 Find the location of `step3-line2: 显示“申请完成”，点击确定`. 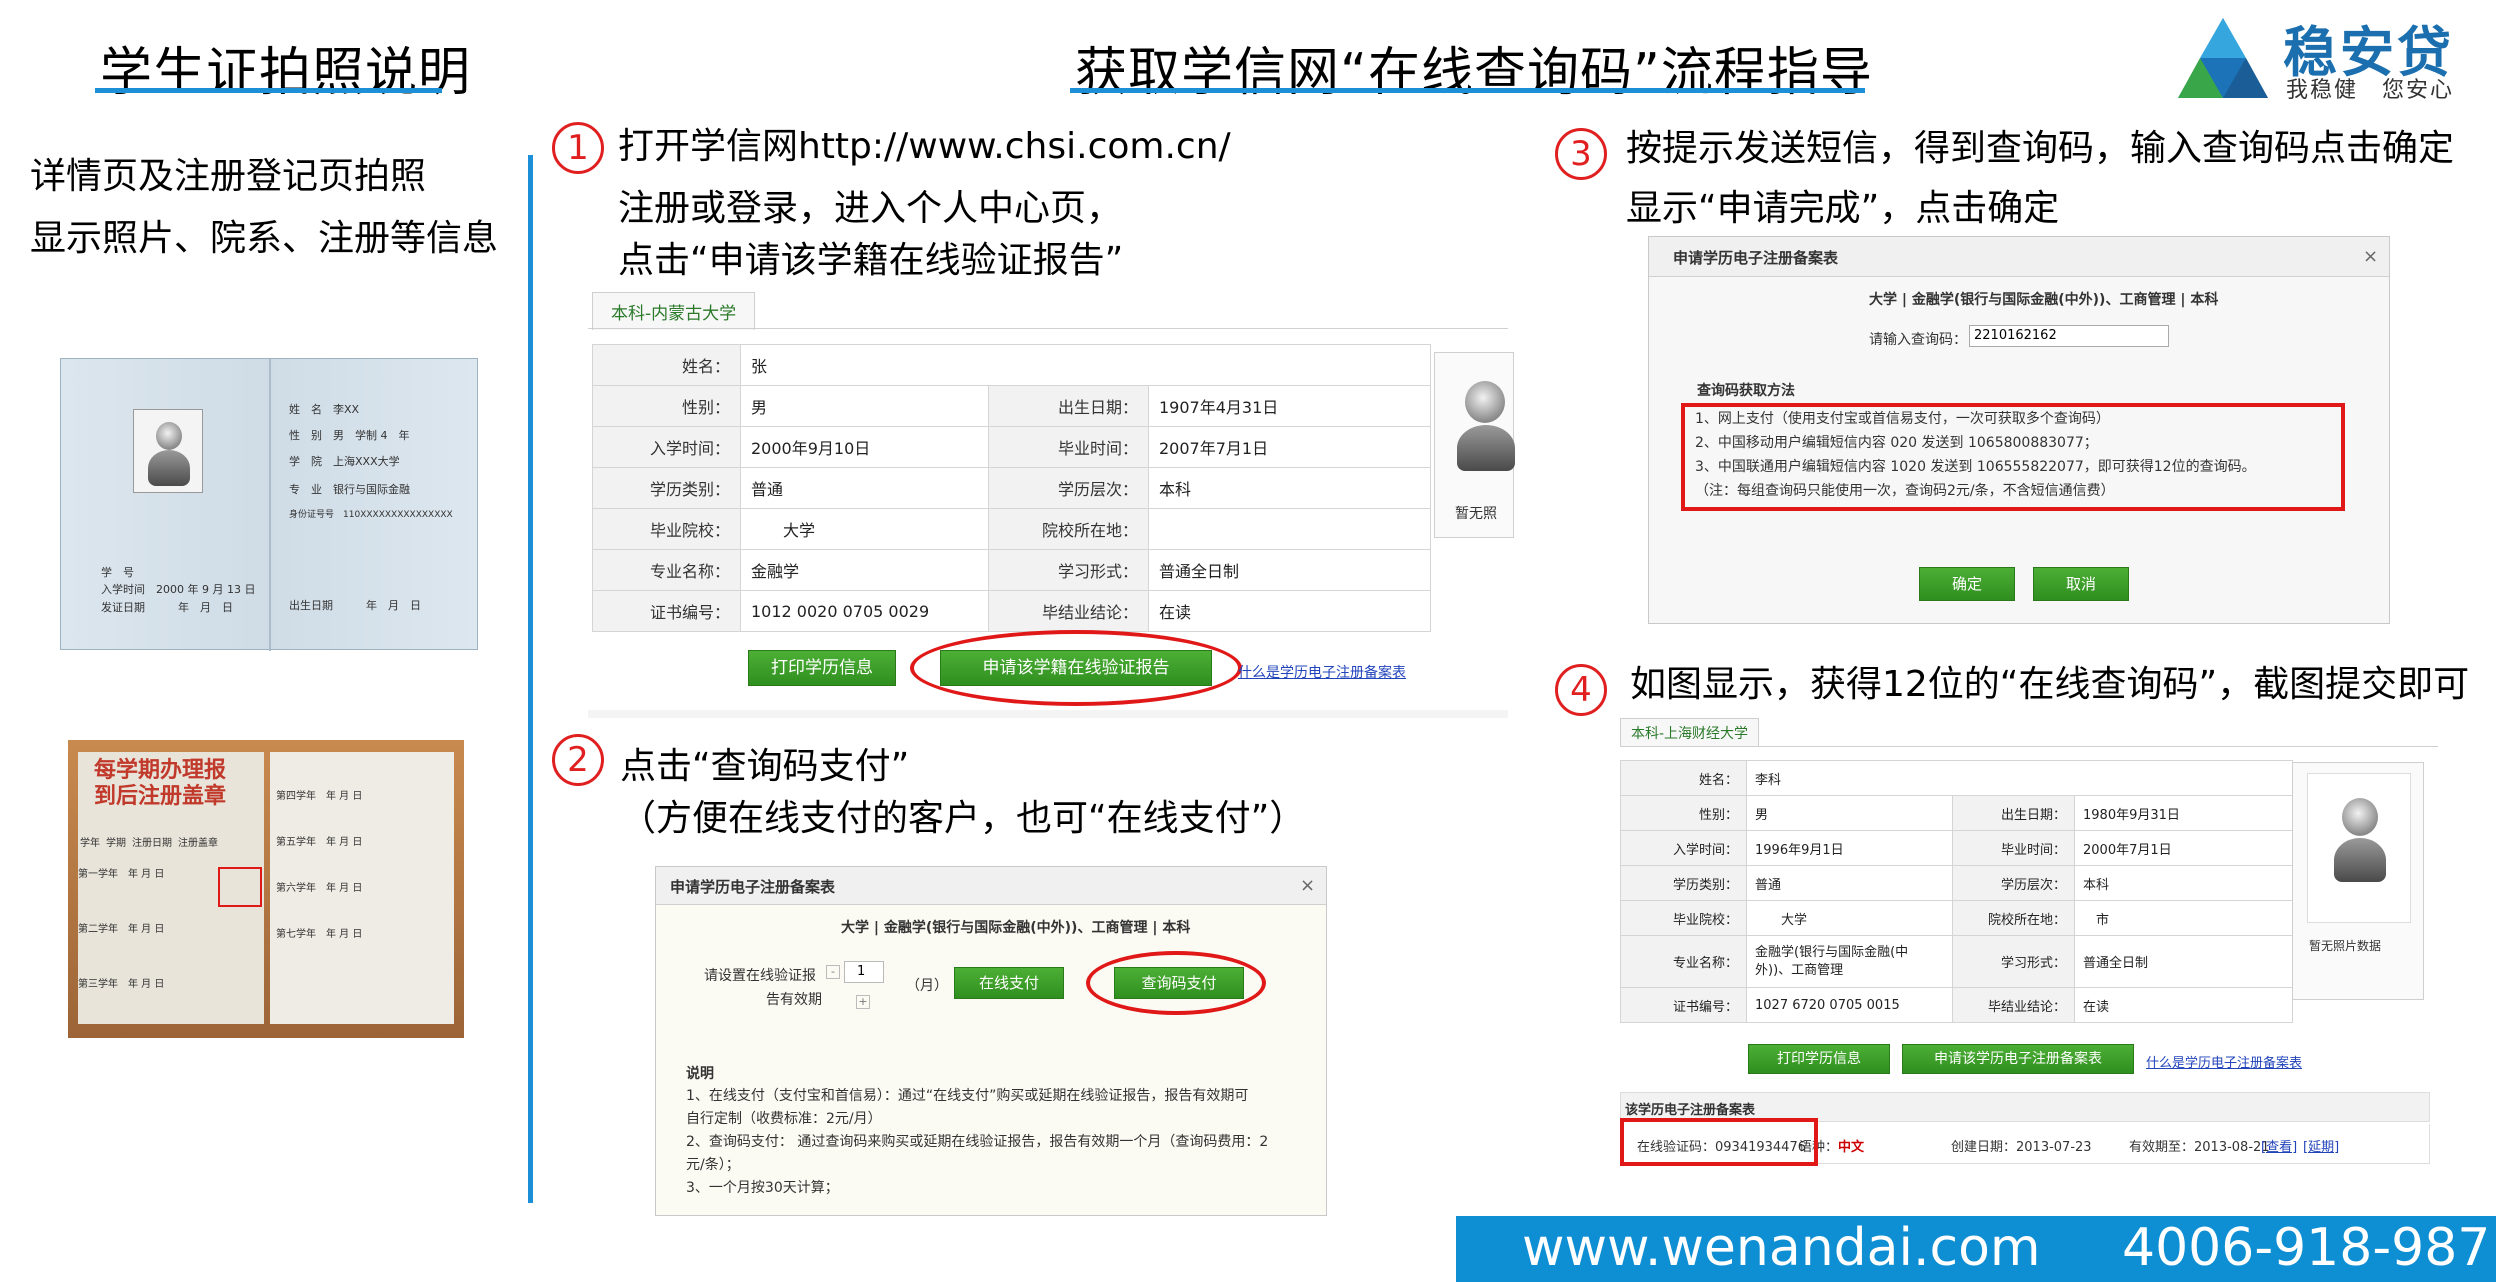

step3-line2: 显示“申请完成”，点击确定 is located at coordinates (1843, 208).